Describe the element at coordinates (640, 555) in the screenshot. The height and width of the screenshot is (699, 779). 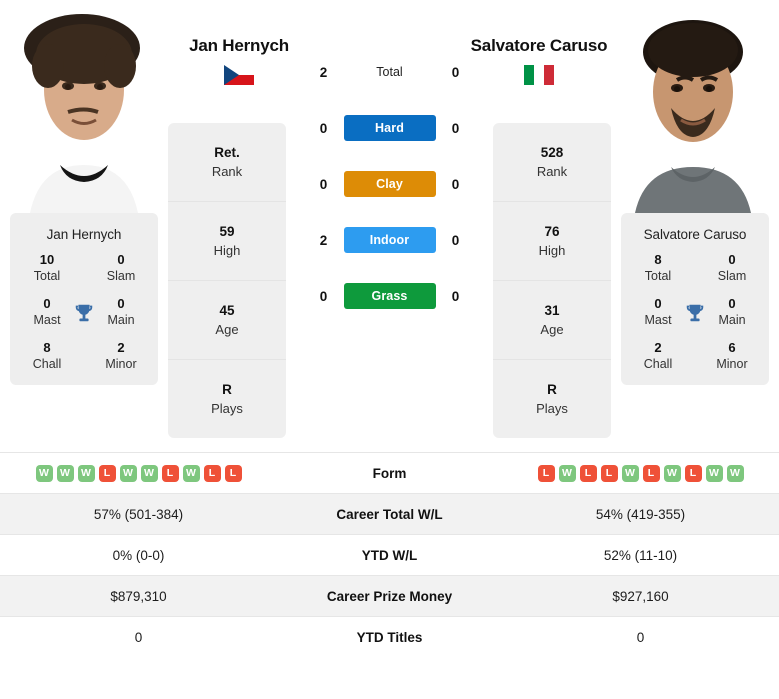
I see `right-ytd-wl-value: 52% (11-10)` at that location.